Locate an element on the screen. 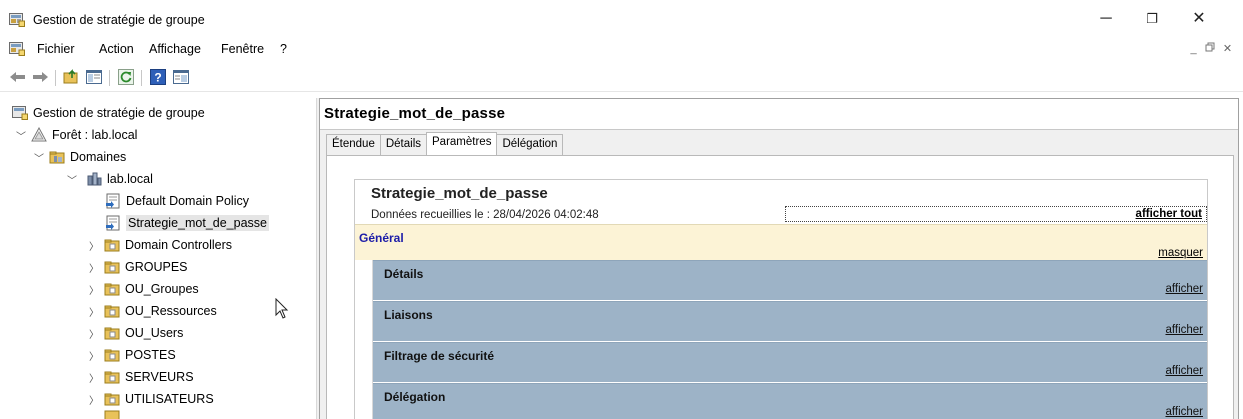  section-delegation: Délégation afficher is located at coordinates (790, 401).